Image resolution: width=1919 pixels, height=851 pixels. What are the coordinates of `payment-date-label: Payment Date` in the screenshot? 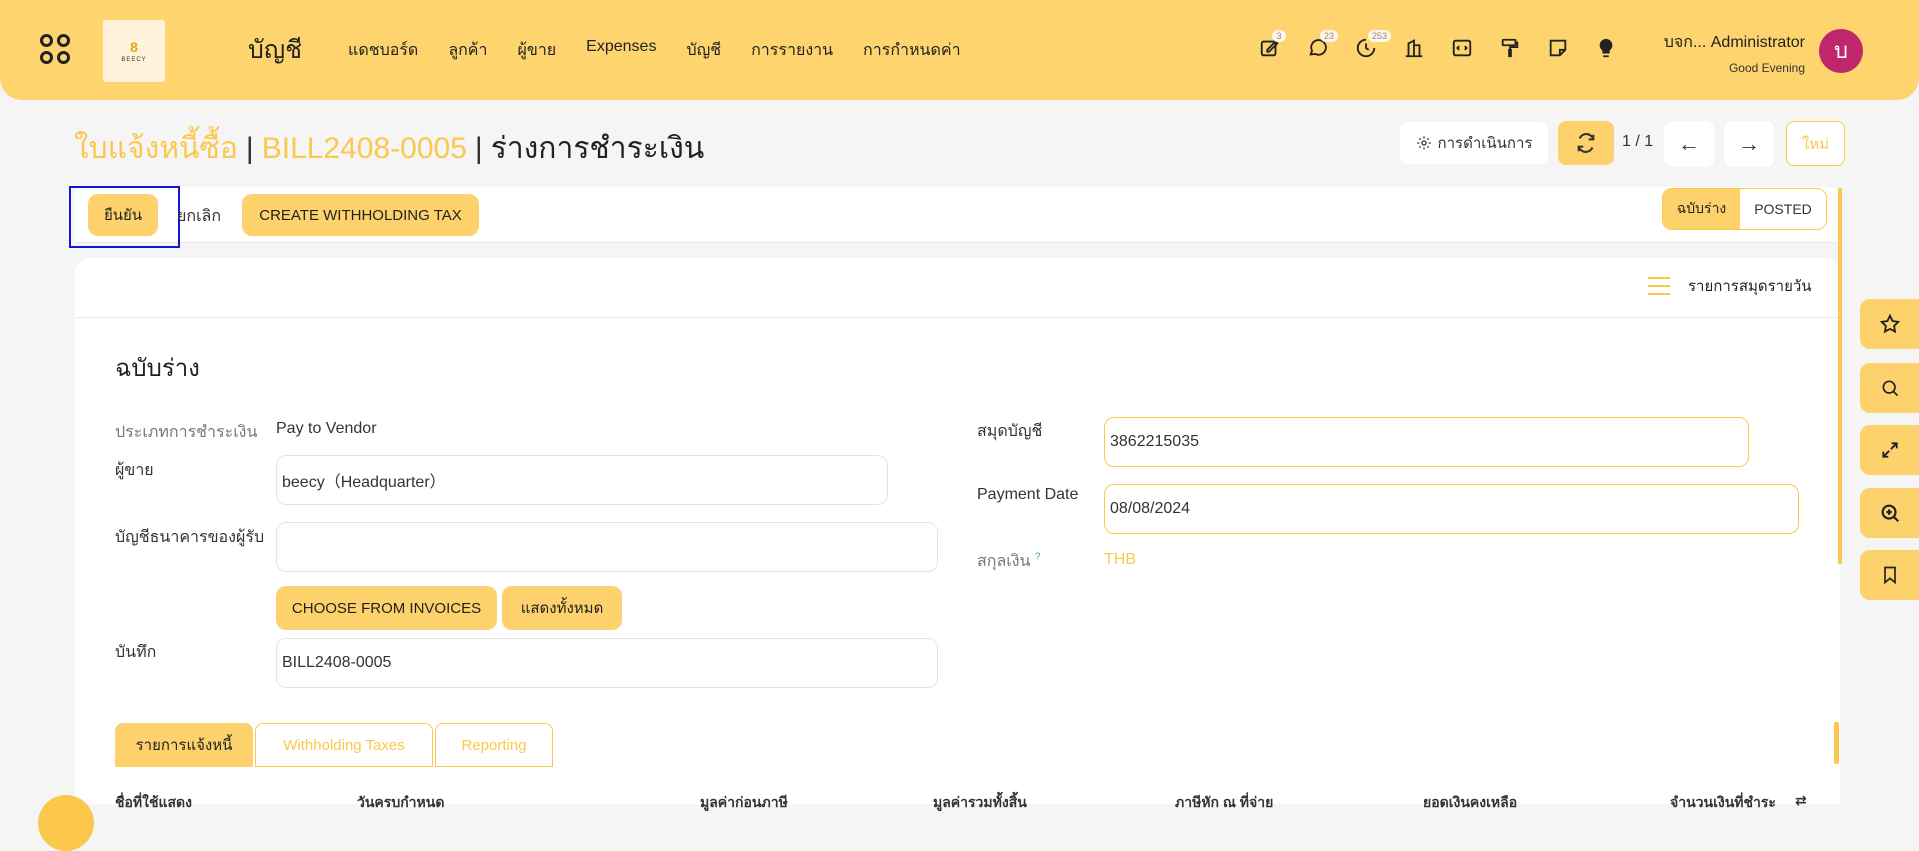 It's located at (1028, 494).